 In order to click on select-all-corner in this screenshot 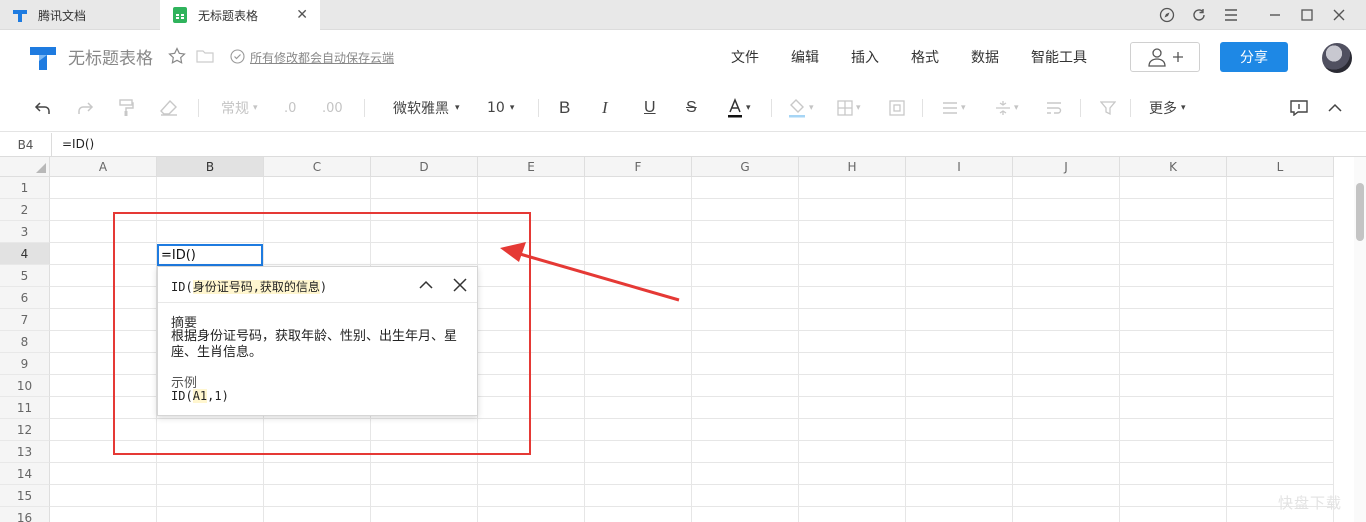, I will do `click(25, 167)`.